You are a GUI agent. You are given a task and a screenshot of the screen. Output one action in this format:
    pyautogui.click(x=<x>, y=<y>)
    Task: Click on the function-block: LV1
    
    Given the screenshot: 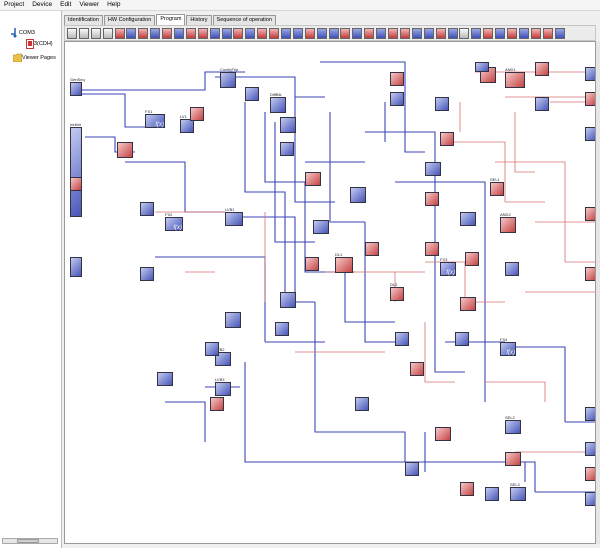 What is the action you would take?
    pyautogui.click(x=187, y=123)
    